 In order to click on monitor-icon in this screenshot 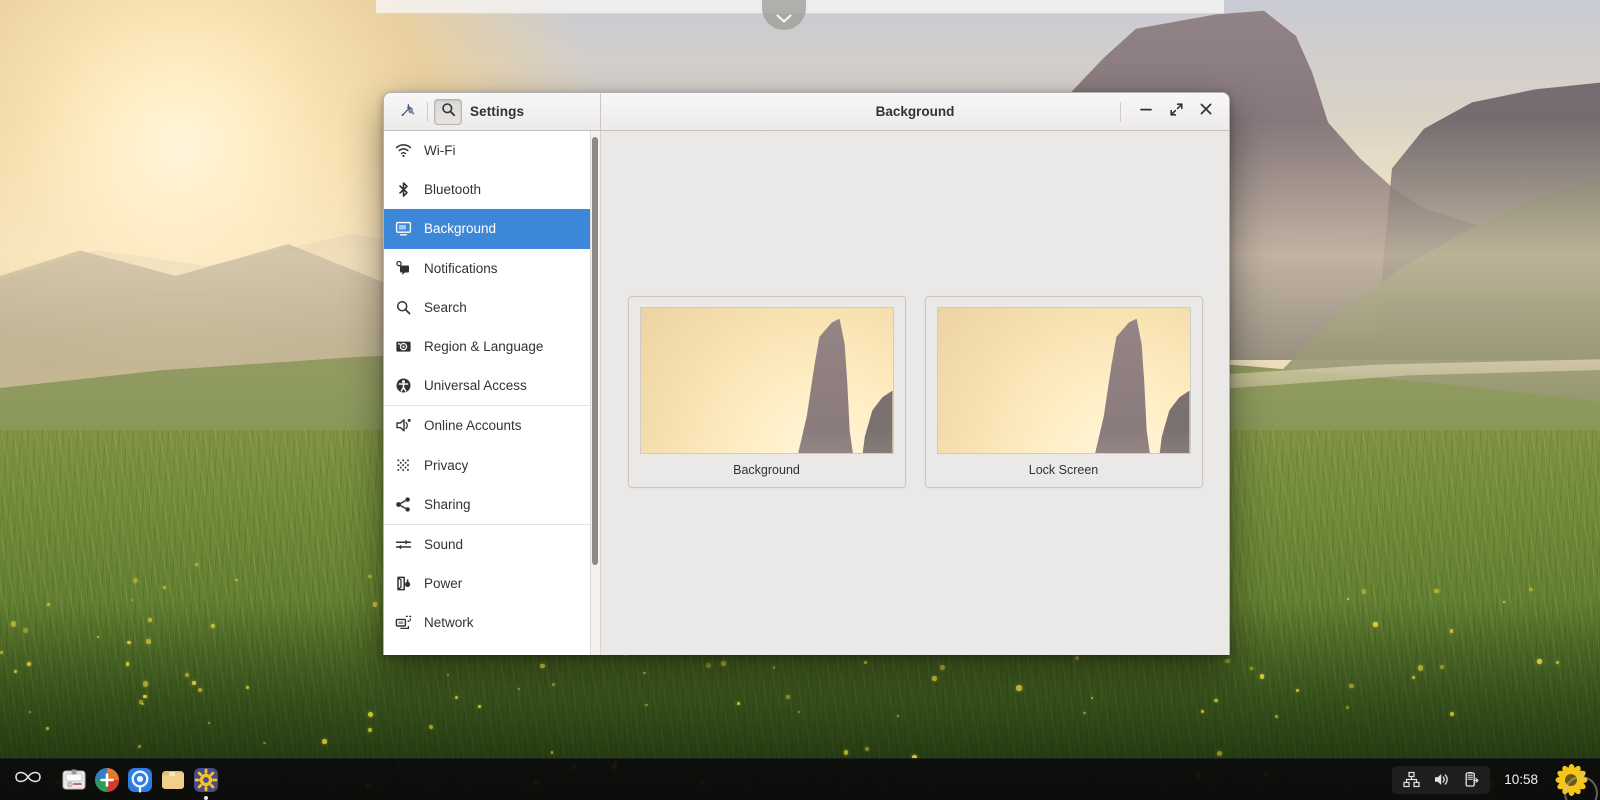, I will do `click(403, 228)`.